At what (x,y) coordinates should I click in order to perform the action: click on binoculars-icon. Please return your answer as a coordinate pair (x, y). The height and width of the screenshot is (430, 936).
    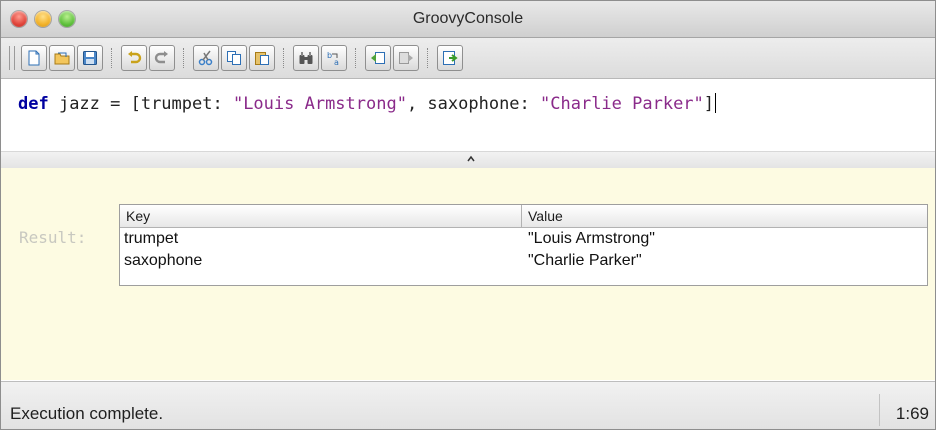
    Looking at the image, I should click on (306, 58).